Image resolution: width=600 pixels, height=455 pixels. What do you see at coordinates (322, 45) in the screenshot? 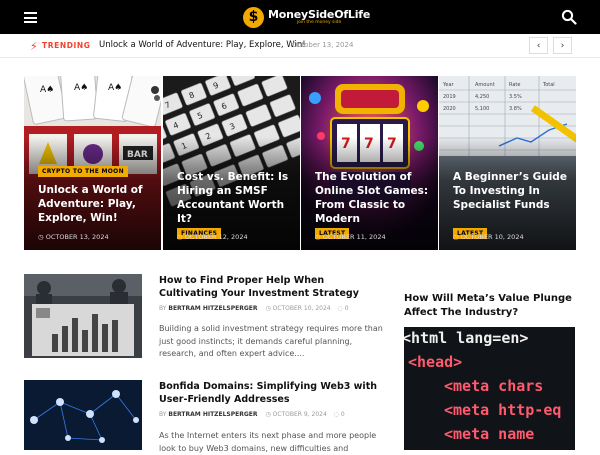
I see `trending-date: October 13, 2024` at bounding box center [322, 45].